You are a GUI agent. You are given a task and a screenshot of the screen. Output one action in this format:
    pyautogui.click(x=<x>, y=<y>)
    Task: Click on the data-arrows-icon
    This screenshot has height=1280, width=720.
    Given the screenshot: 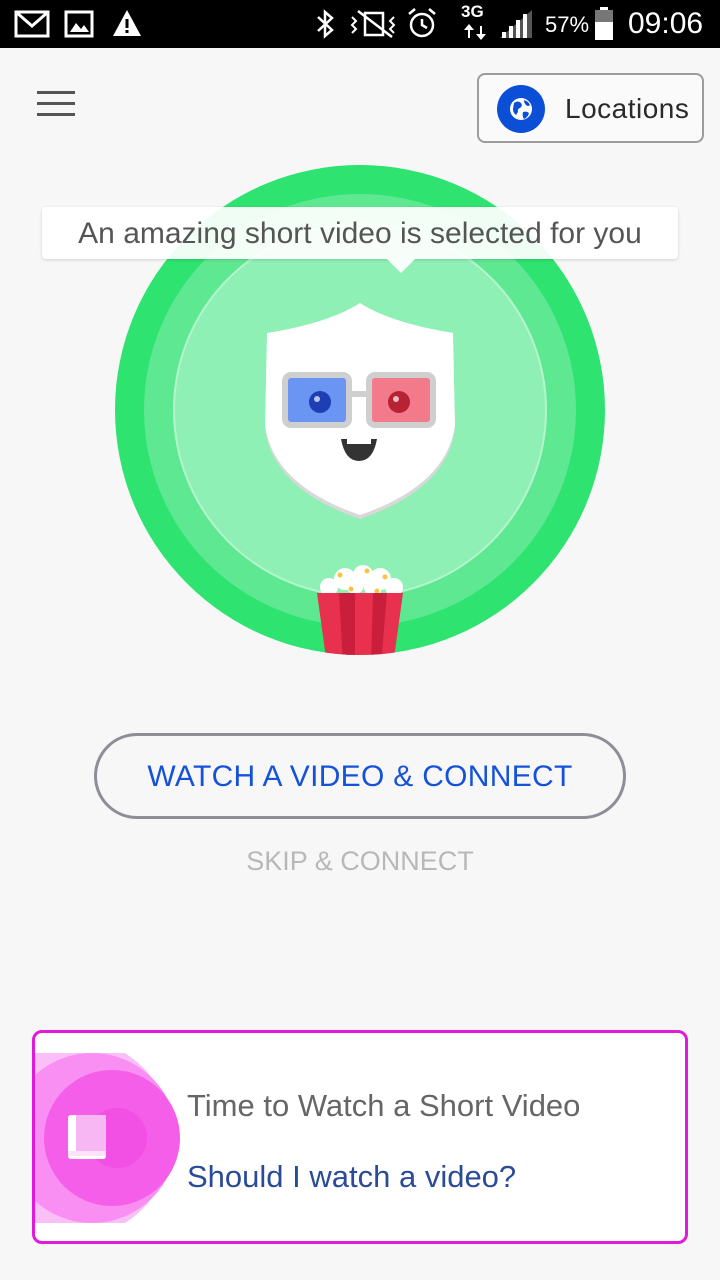 What is the action you would take?
    pyautogui.click(x=475, y=32)
    